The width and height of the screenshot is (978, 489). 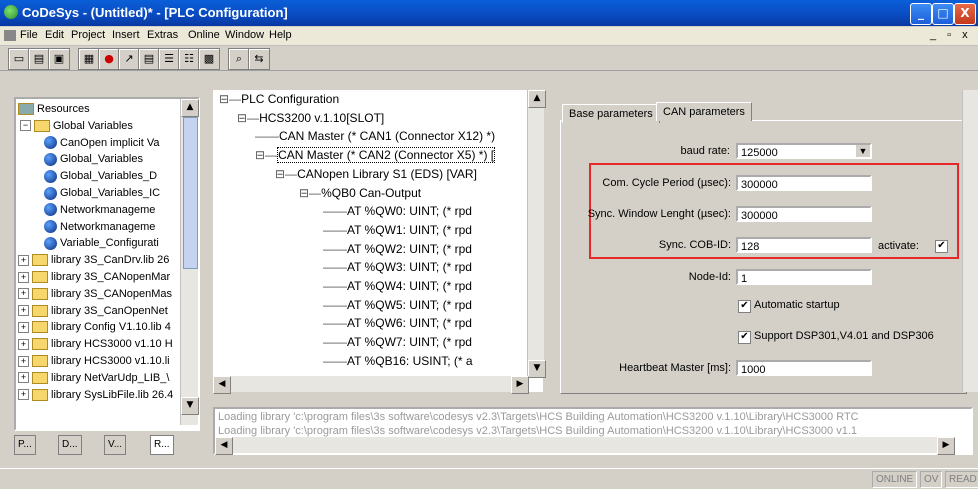 What do you see at coordinates (209, 59) in the screenshot?
I see `monitor-icon: ▩` at bounding box center [209, 59].